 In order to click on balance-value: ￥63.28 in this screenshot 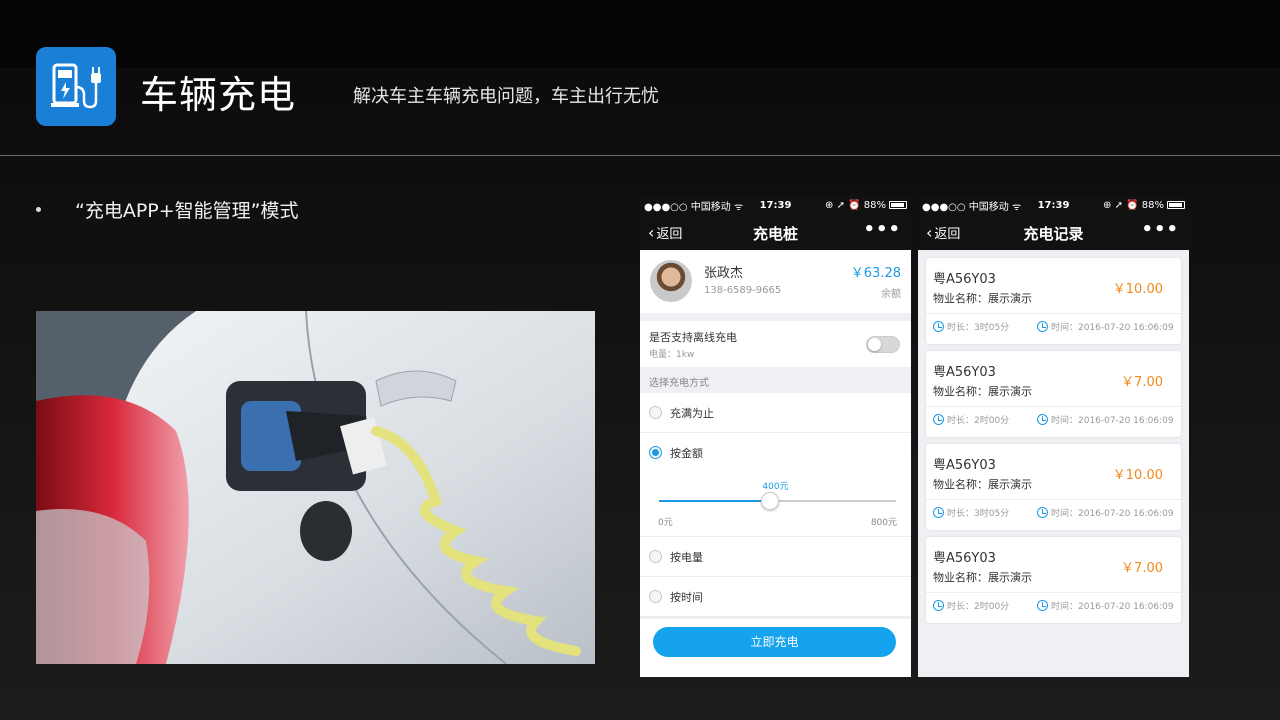, I will do `click(875, 273)`.